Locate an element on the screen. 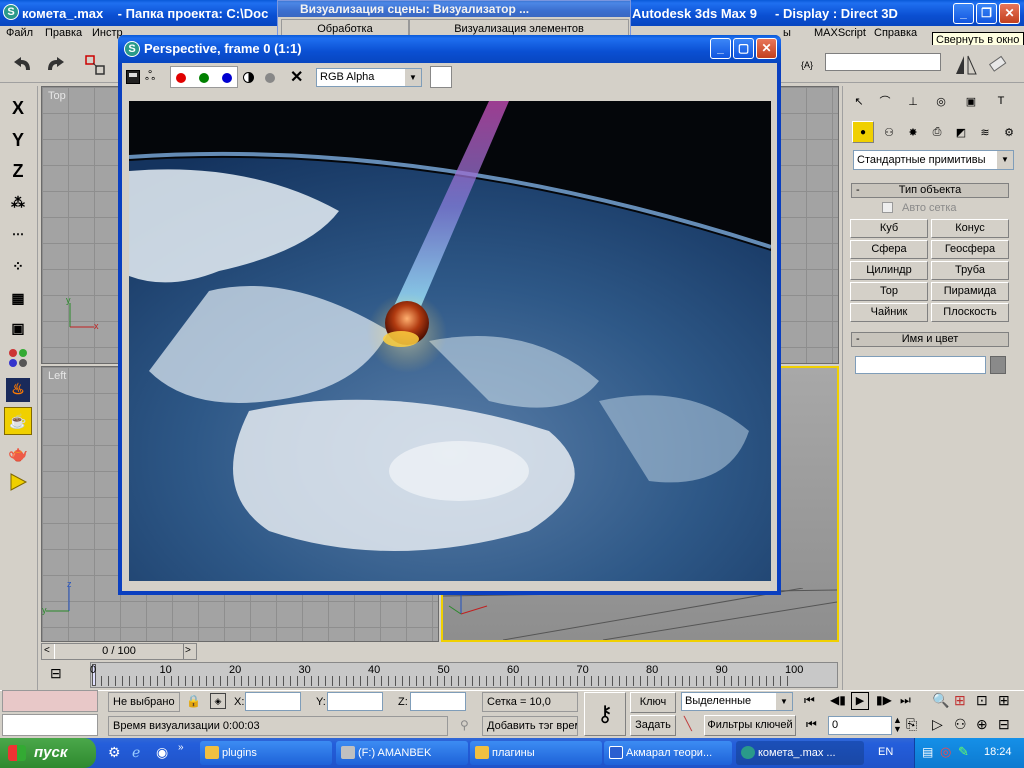 The height and width of the screenshot is (768, 1024). mono-icon is located at coordinates (270, 78).